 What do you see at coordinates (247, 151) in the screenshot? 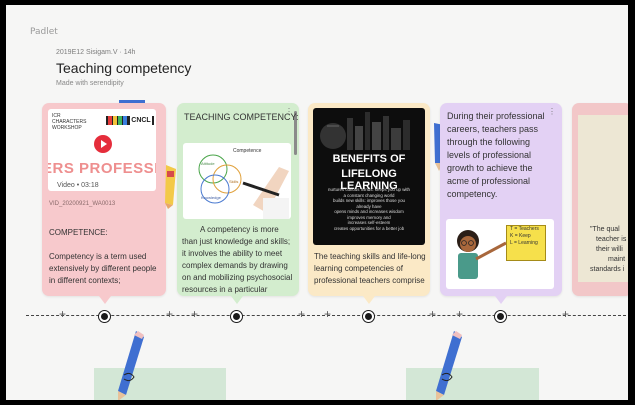
I see `svg-text: Competence` at bounding box center [247, 151].